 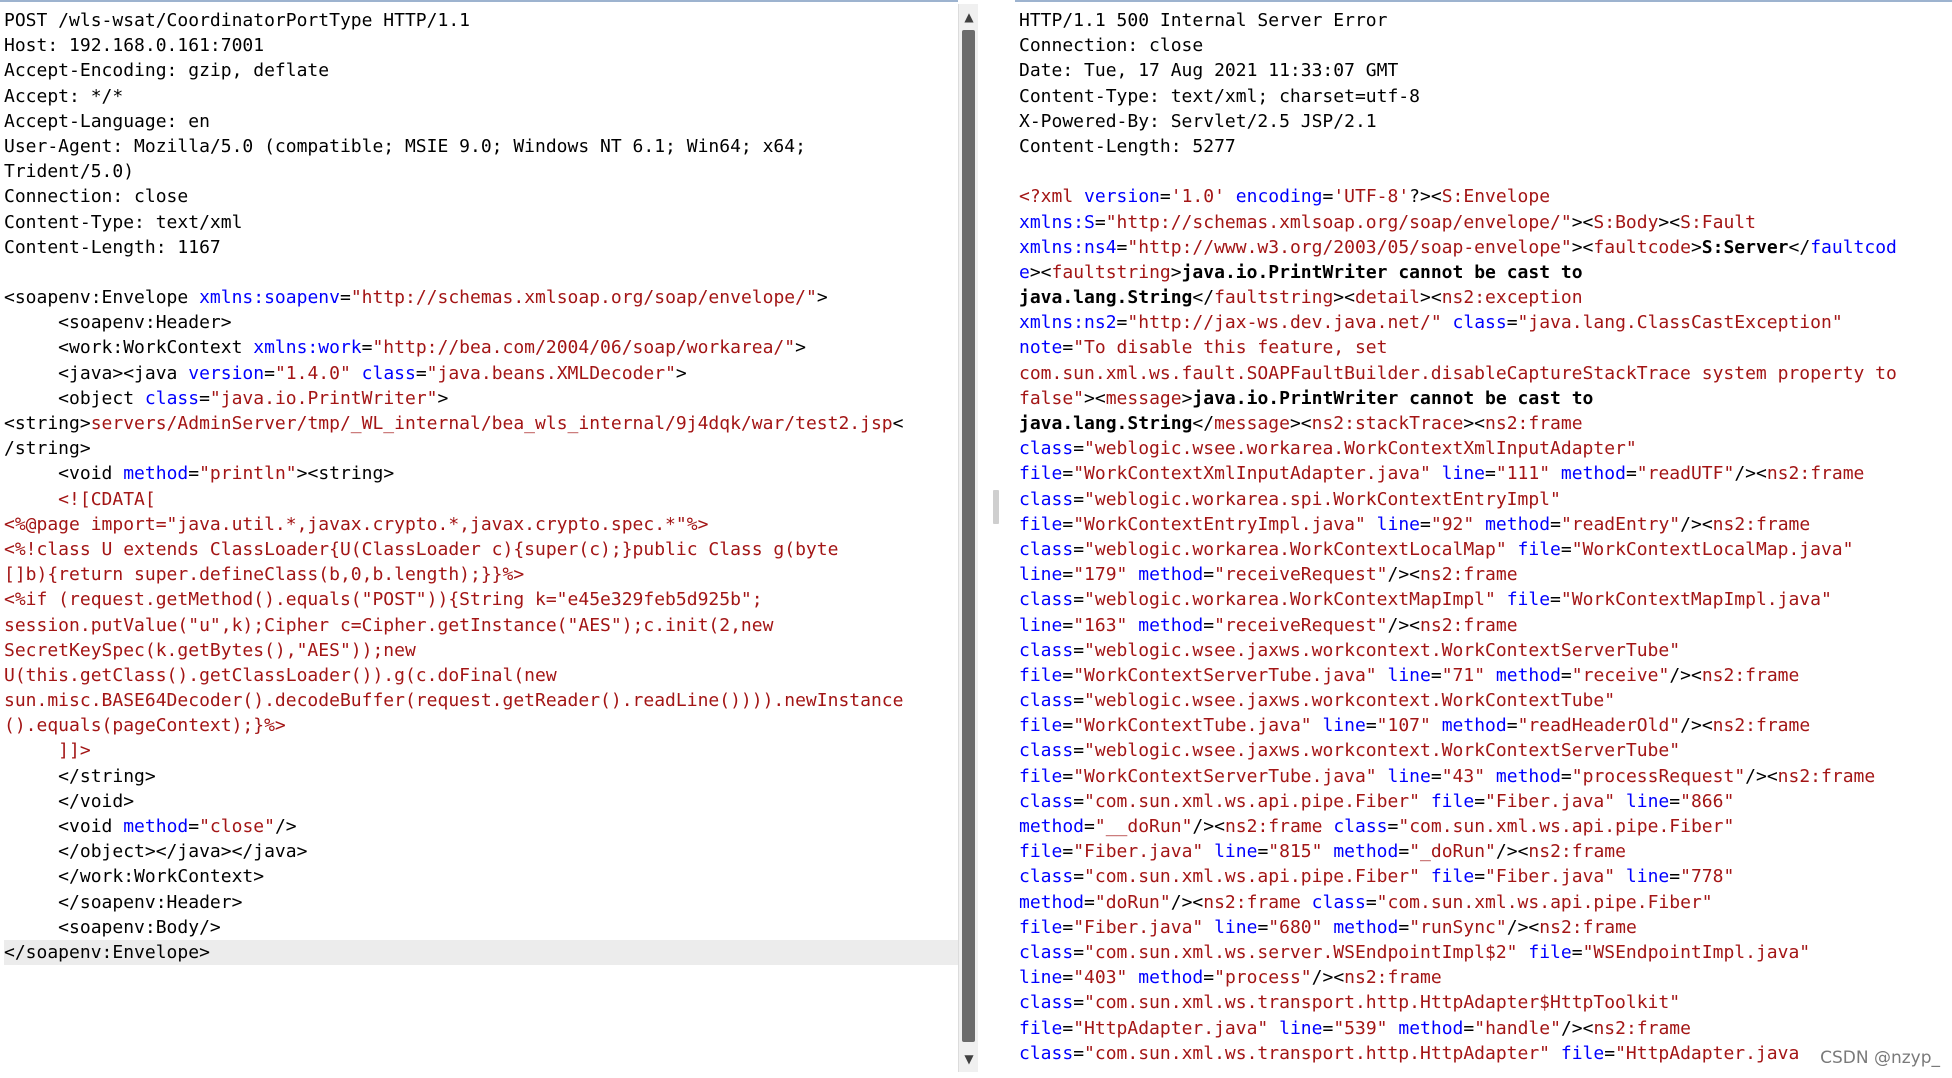 What do you see at coordinates (481, 499) in the screenshot?
I see `request-line: <![CDATA[` at bounding box center [481, 499].